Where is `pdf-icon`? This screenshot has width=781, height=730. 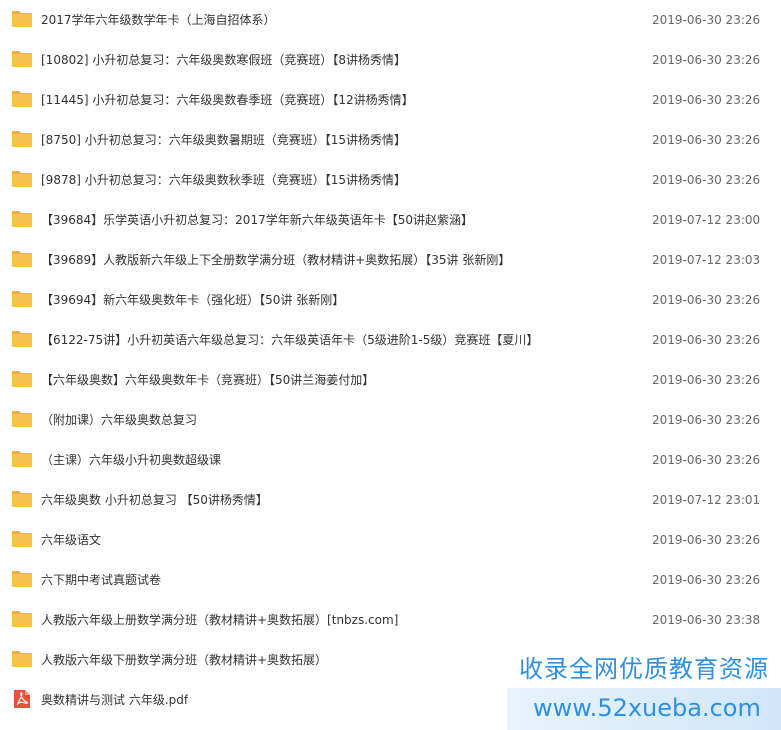 pdf-icon is located at coordinates (23, 698).